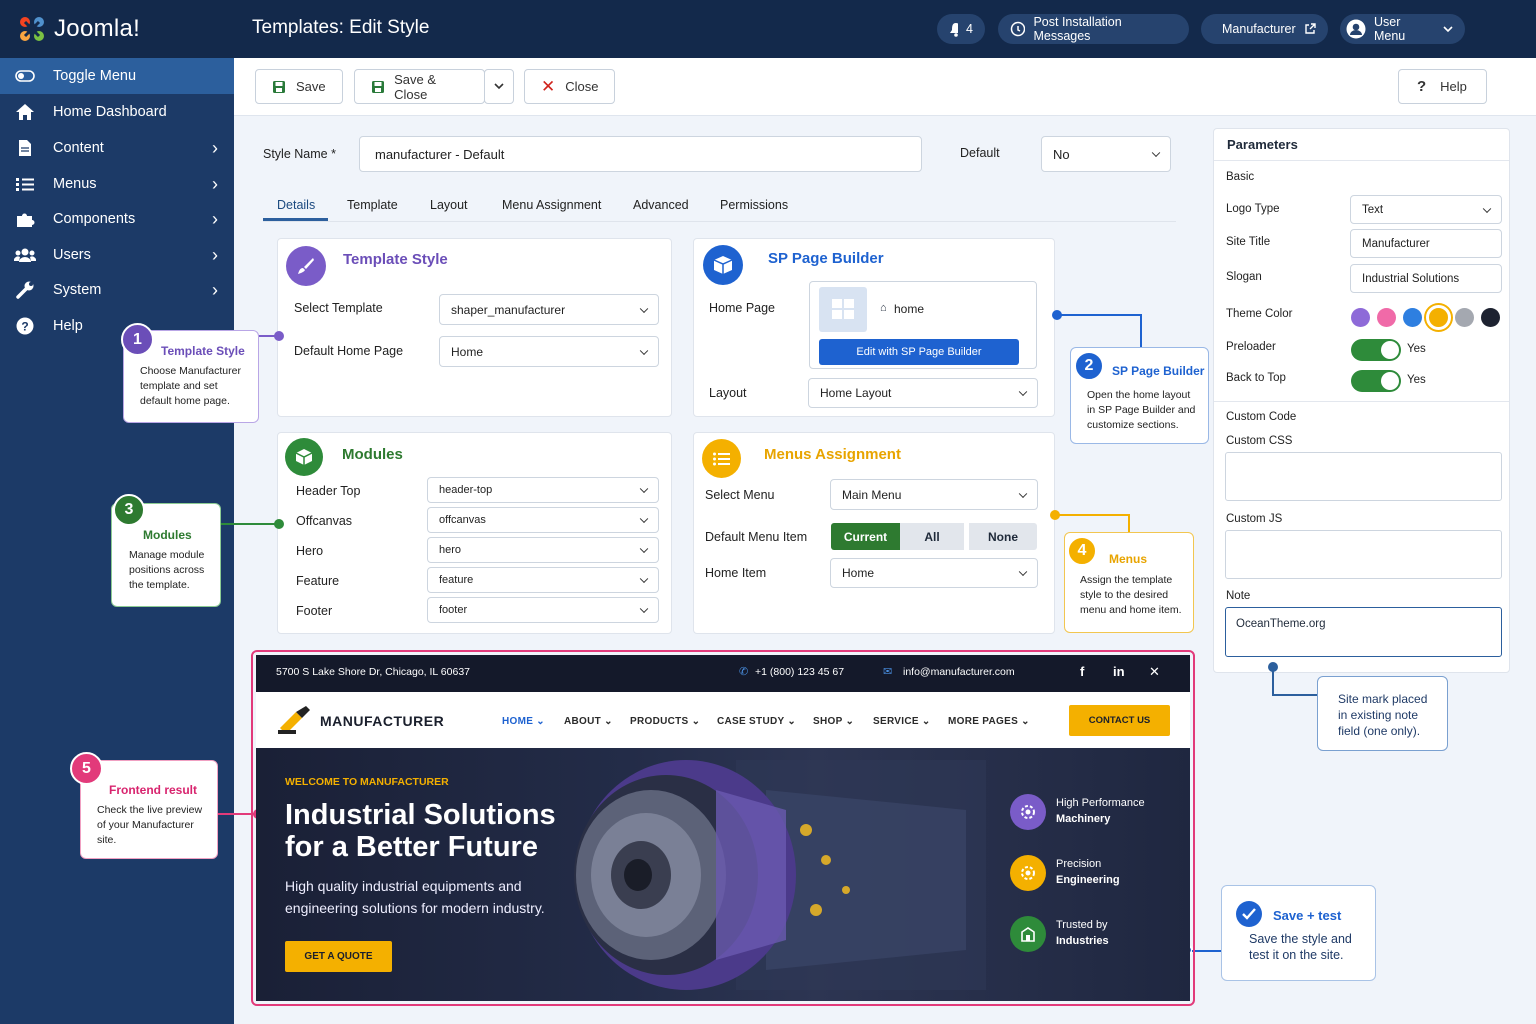 Image resolution: width=1536 pixels, height=1024 pixels. What do you see at coordinates (117, 219) in the screenshot?
I see `sidebar-item-components: Components ›` at bounding box center [117, 219].